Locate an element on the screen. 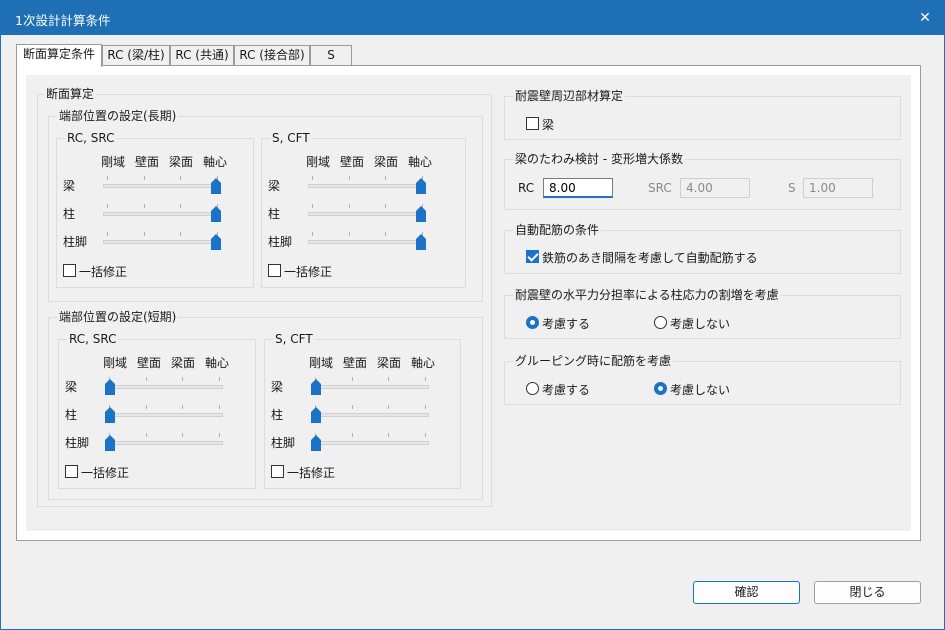 This screenshot has width=945, height=630. short-term-s-row-label: 梁 is located at coordinates (277, 387).